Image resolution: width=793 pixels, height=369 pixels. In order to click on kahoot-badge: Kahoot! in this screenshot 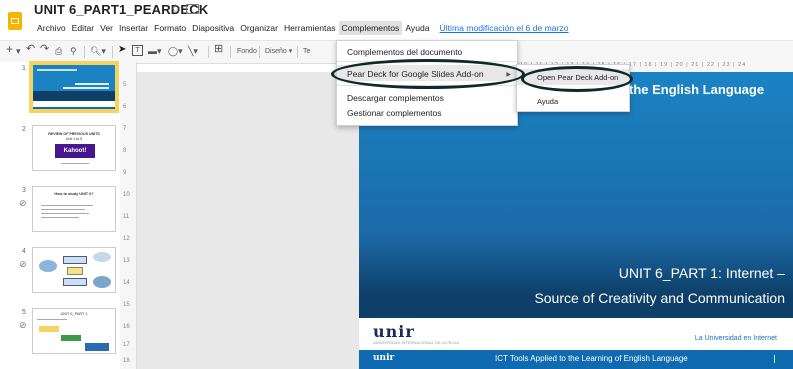, I will do `click(75, 151)`.